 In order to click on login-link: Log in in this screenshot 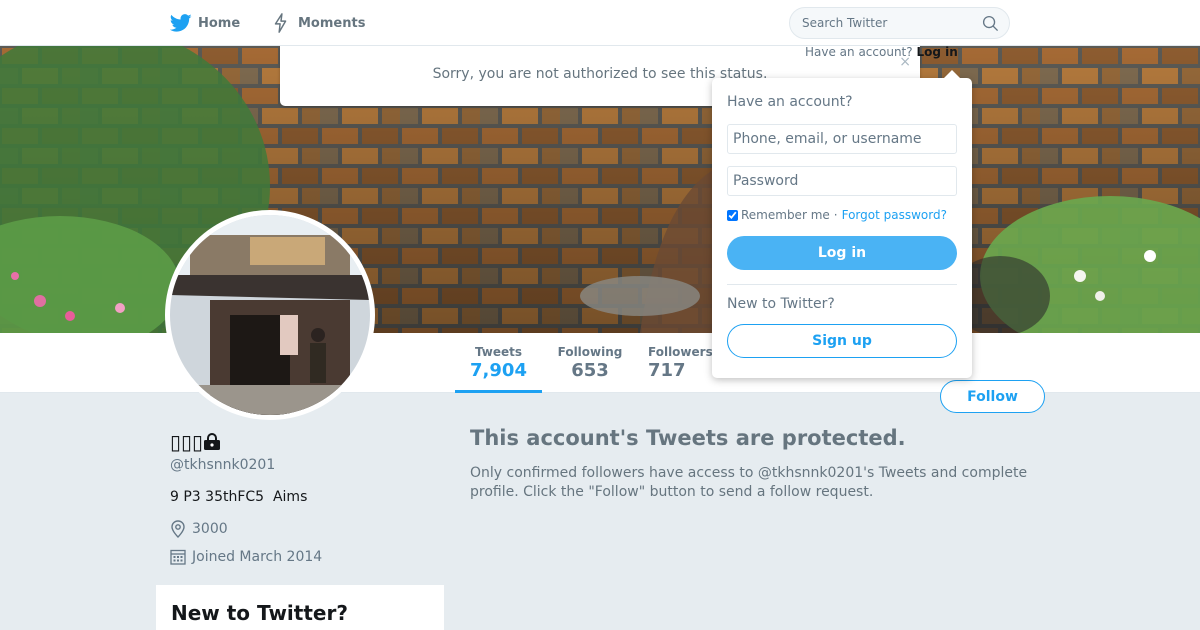, I will do `click(936, 52)`.